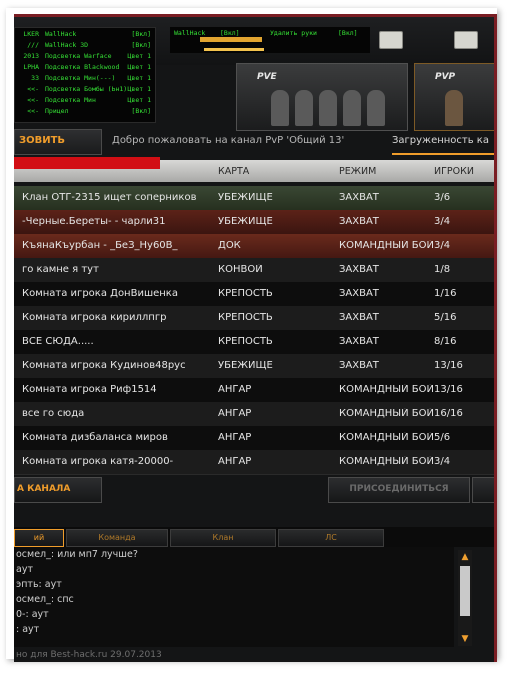 The width and height of the screenshot is (513, 673). What do you see at coordinates (61, 34) in the screenshot?
I see `cheat-name: WallHack` at bounding box center [61, 34].